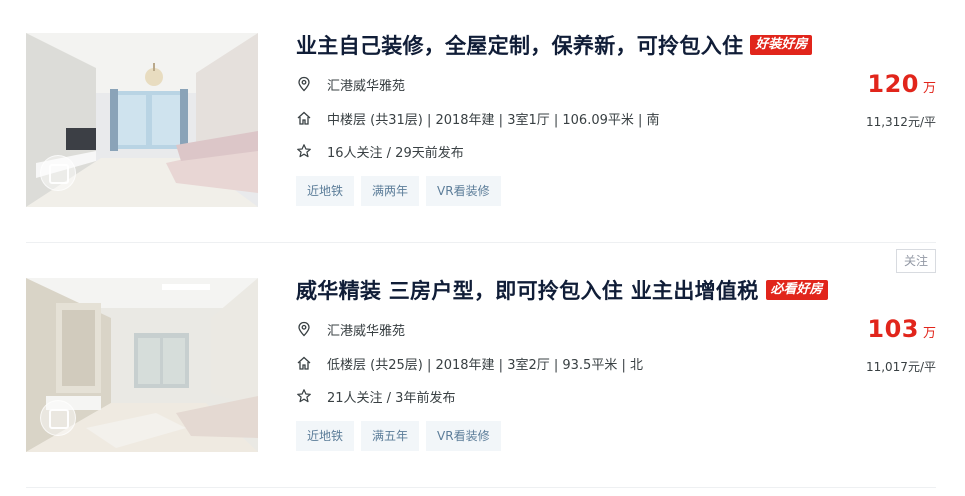 The image size is (965, 496). What do you see at coordinates (485, 365) in the screenshot?
I see `house-details: 低楼层 (共25层) | 2018年建 | 3室2厅 | 93.5平米 | 北` at bounding box center [485, 365].